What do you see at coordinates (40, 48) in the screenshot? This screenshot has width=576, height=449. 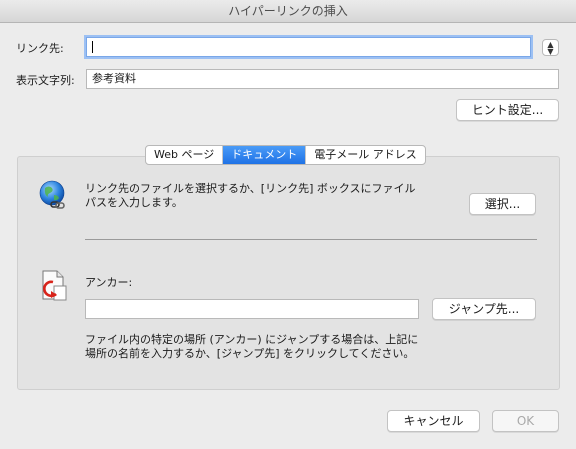 I see `link-to-label: リンク先:` at bounding box center [40, 48].